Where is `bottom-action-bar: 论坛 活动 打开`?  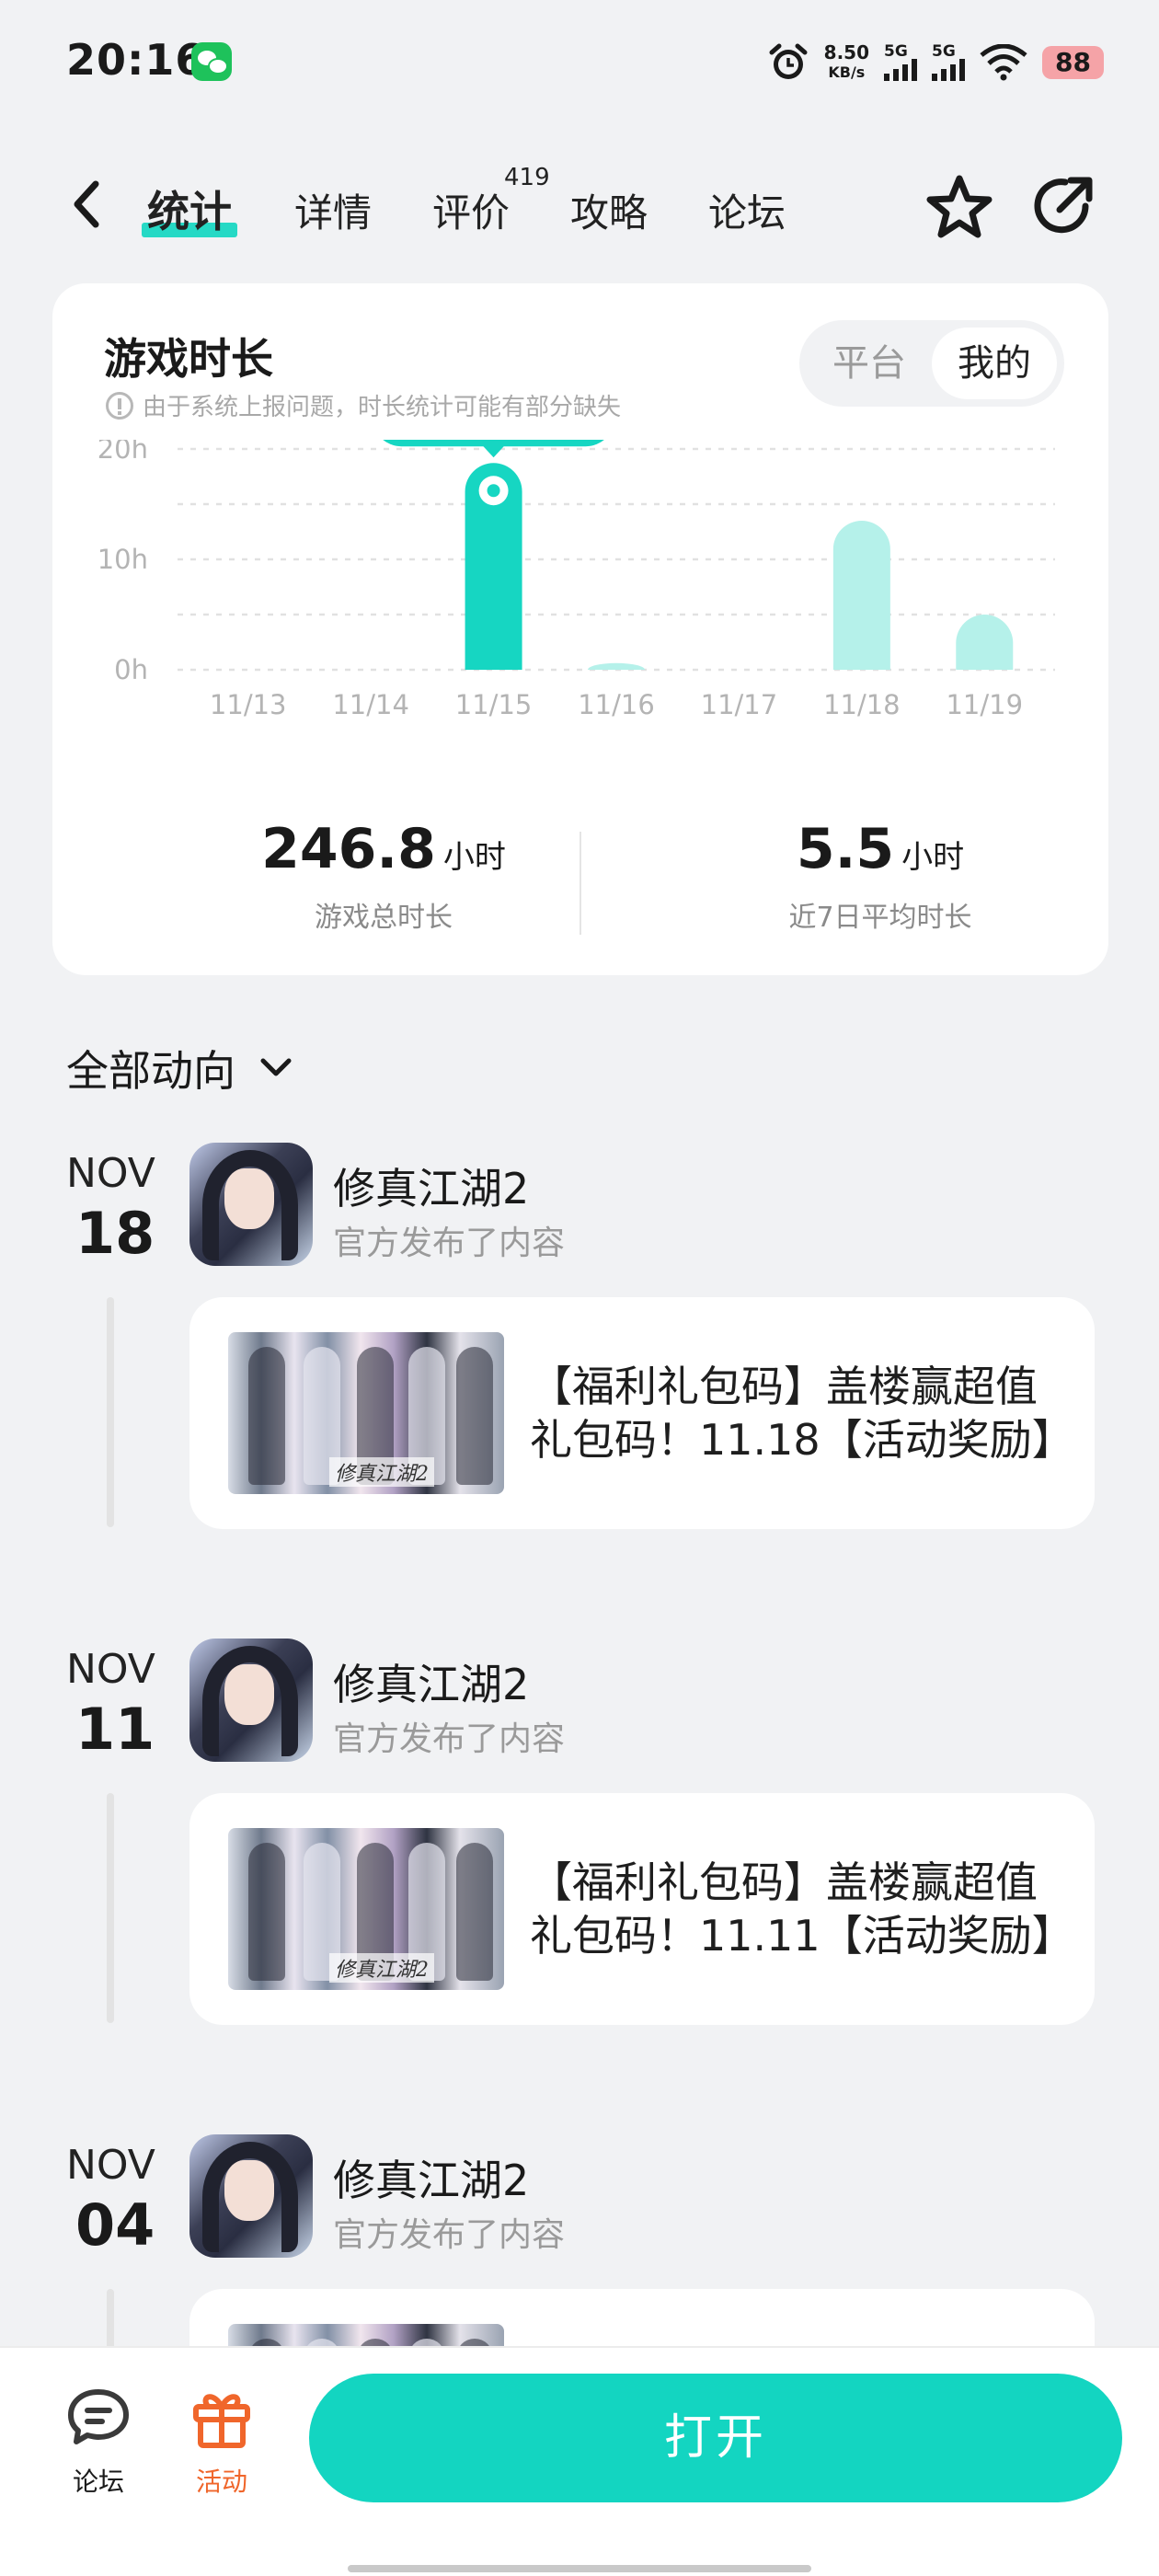 bottom-action-bar: 论坛 活动 打开 is located at coordinates (579, 2461).